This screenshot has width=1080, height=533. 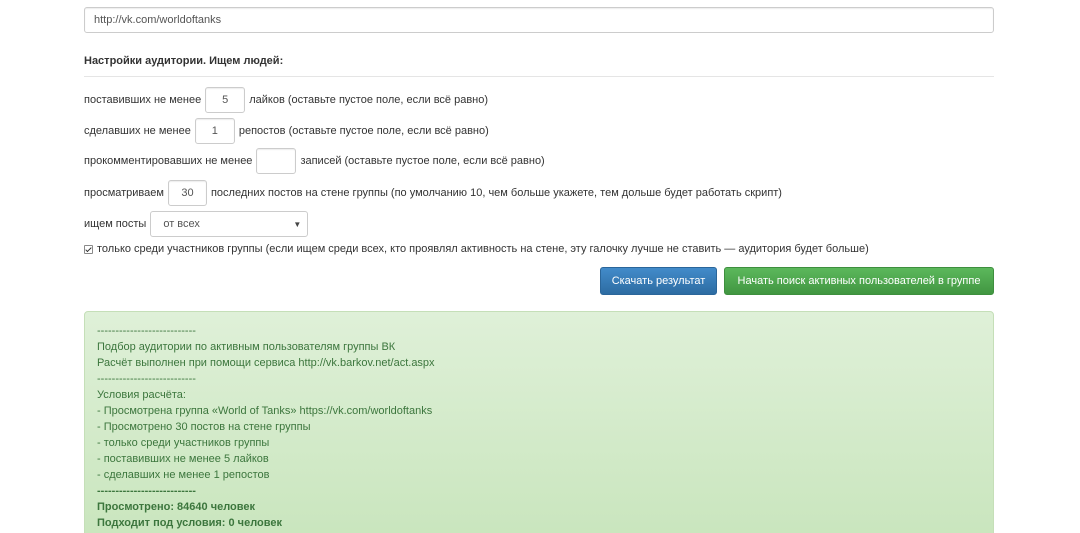 What do you see at coordinates (187, 193) in the screenshot?
I see `posts-count-input` at bounding box center [187, 193].